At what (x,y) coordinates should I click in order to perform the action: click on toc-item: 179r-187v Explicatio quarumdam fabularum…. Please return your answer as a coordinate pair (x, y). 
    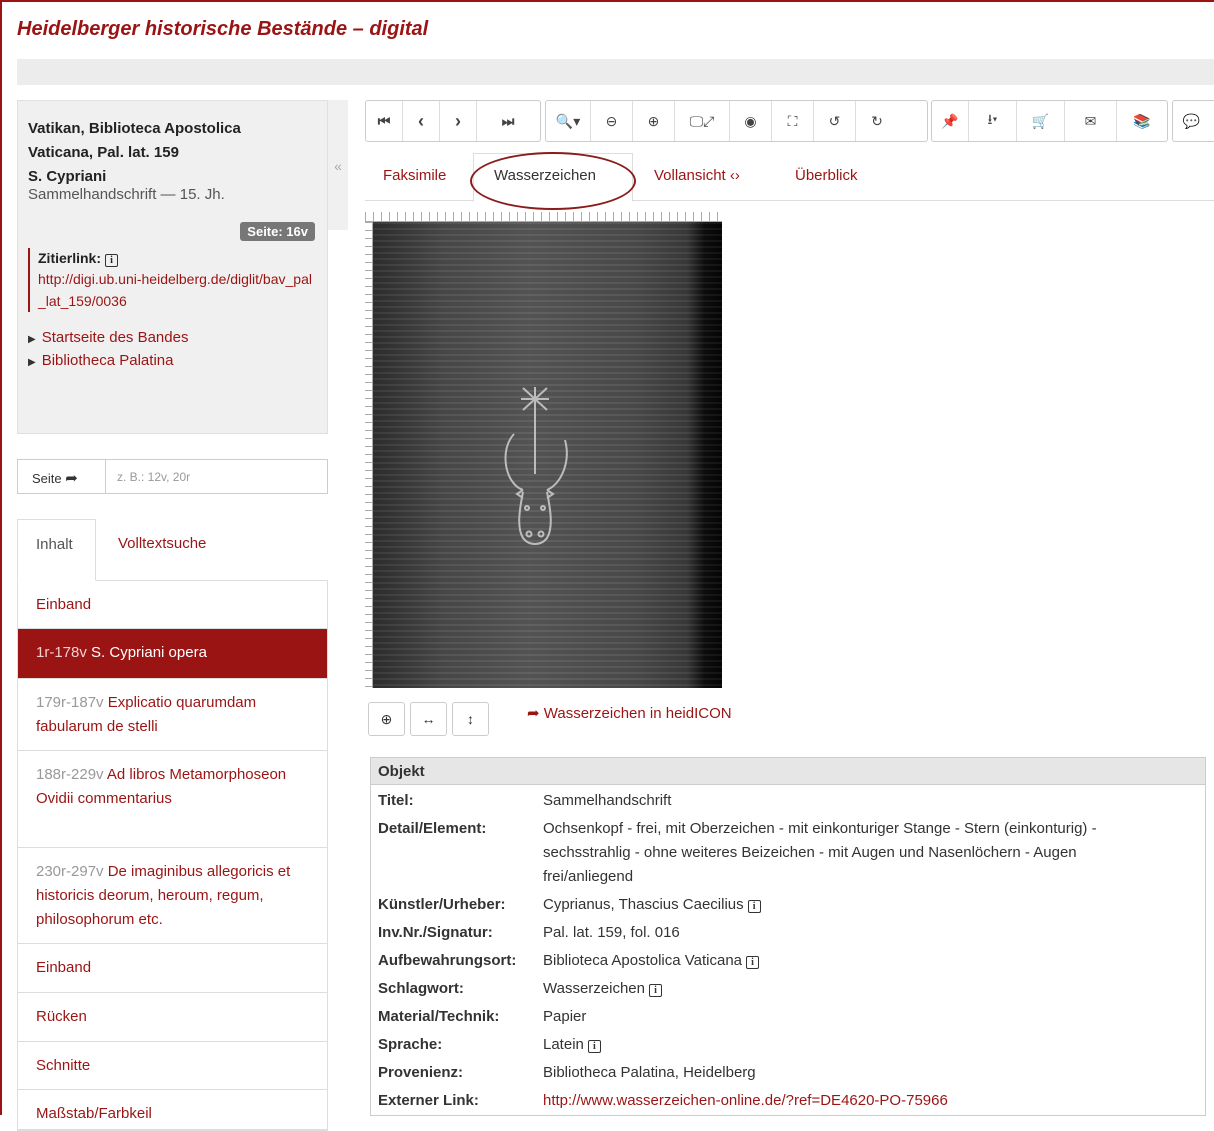
    Looking at the image, I should click on (172, 715).